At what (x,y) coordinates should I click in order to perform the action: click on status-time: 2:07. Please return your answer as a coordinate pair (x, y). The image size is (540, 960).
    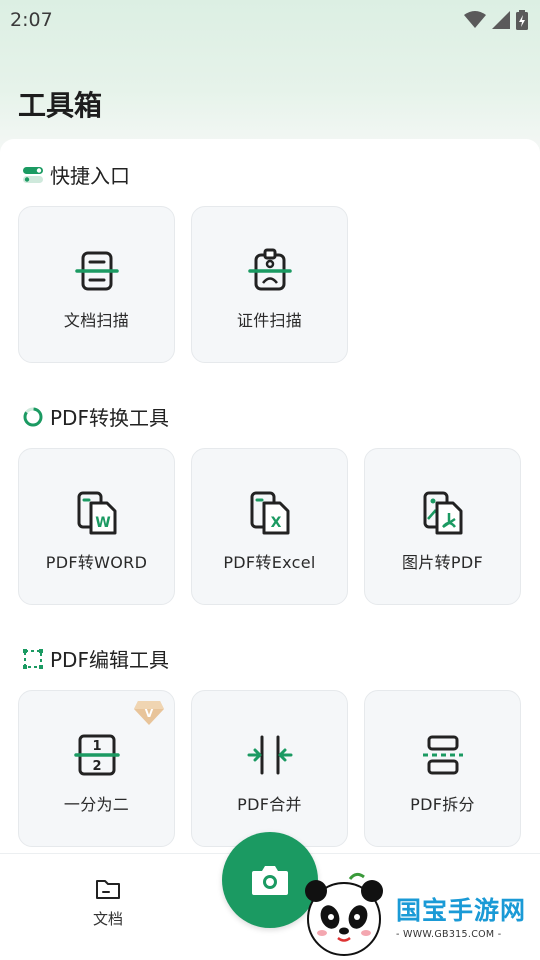
    Looking at the image, I should click on (31, 20).